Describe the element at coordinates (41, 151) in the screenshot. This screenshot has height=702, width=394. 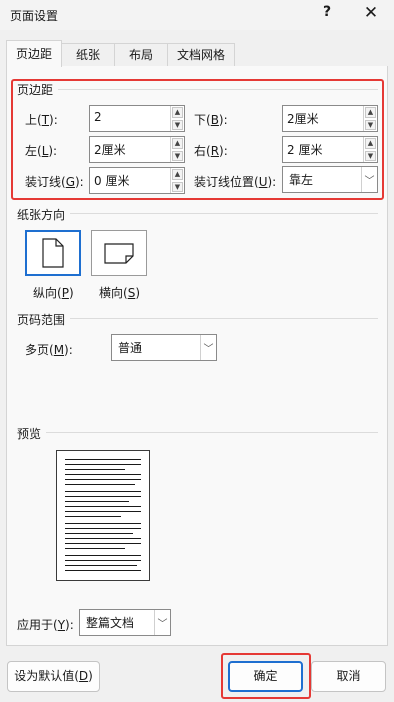
I see `left-margin-label: 左(L):` at that location.